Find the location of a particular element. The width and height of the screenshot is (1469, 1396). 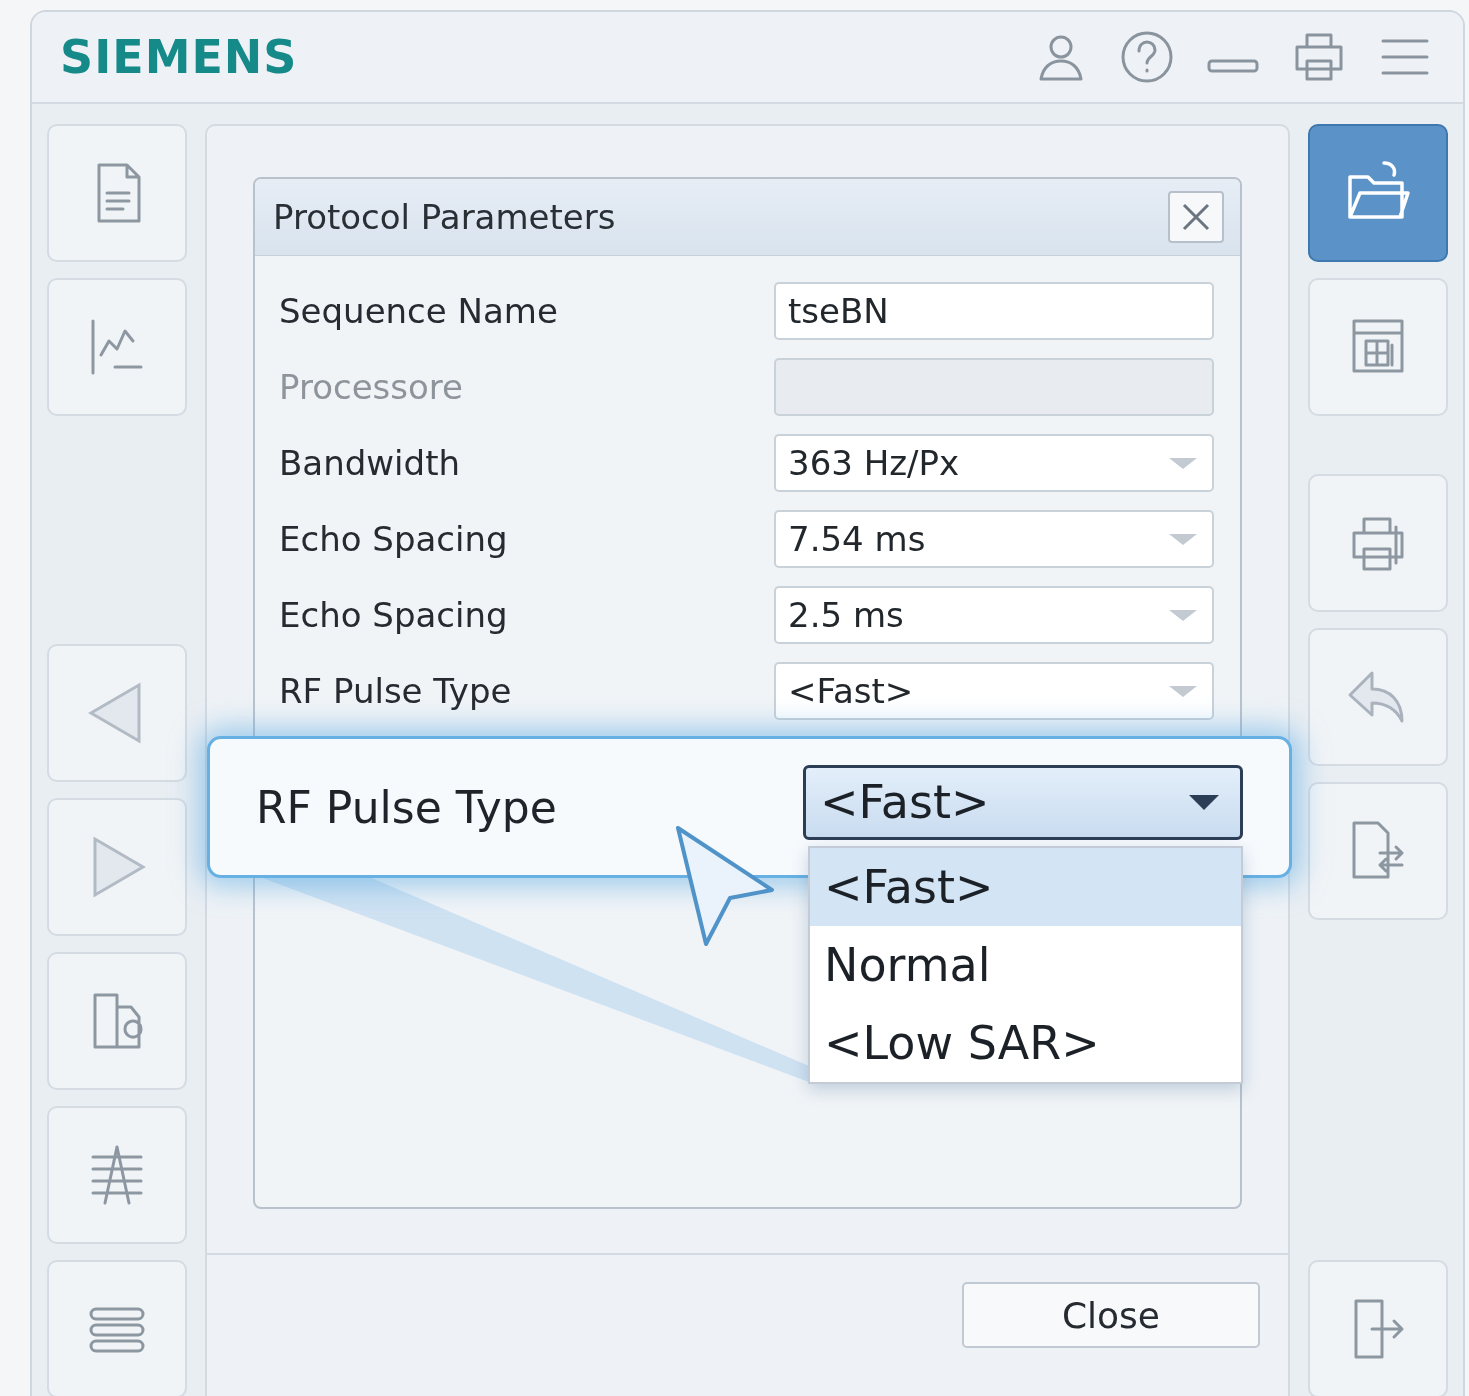

close-button is located at coordinates (1196, 217).